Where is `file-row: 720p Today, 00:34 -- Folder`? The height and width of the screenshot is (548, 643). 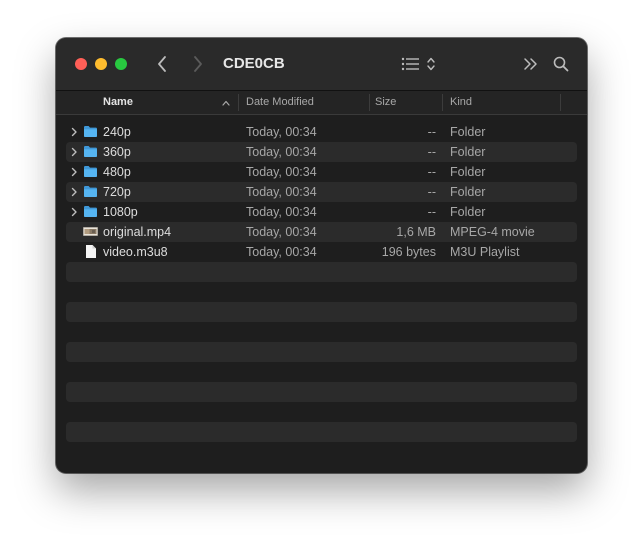 file-row: 720p Today, 00:34 -- Folder is located at coordinates (321, 192).